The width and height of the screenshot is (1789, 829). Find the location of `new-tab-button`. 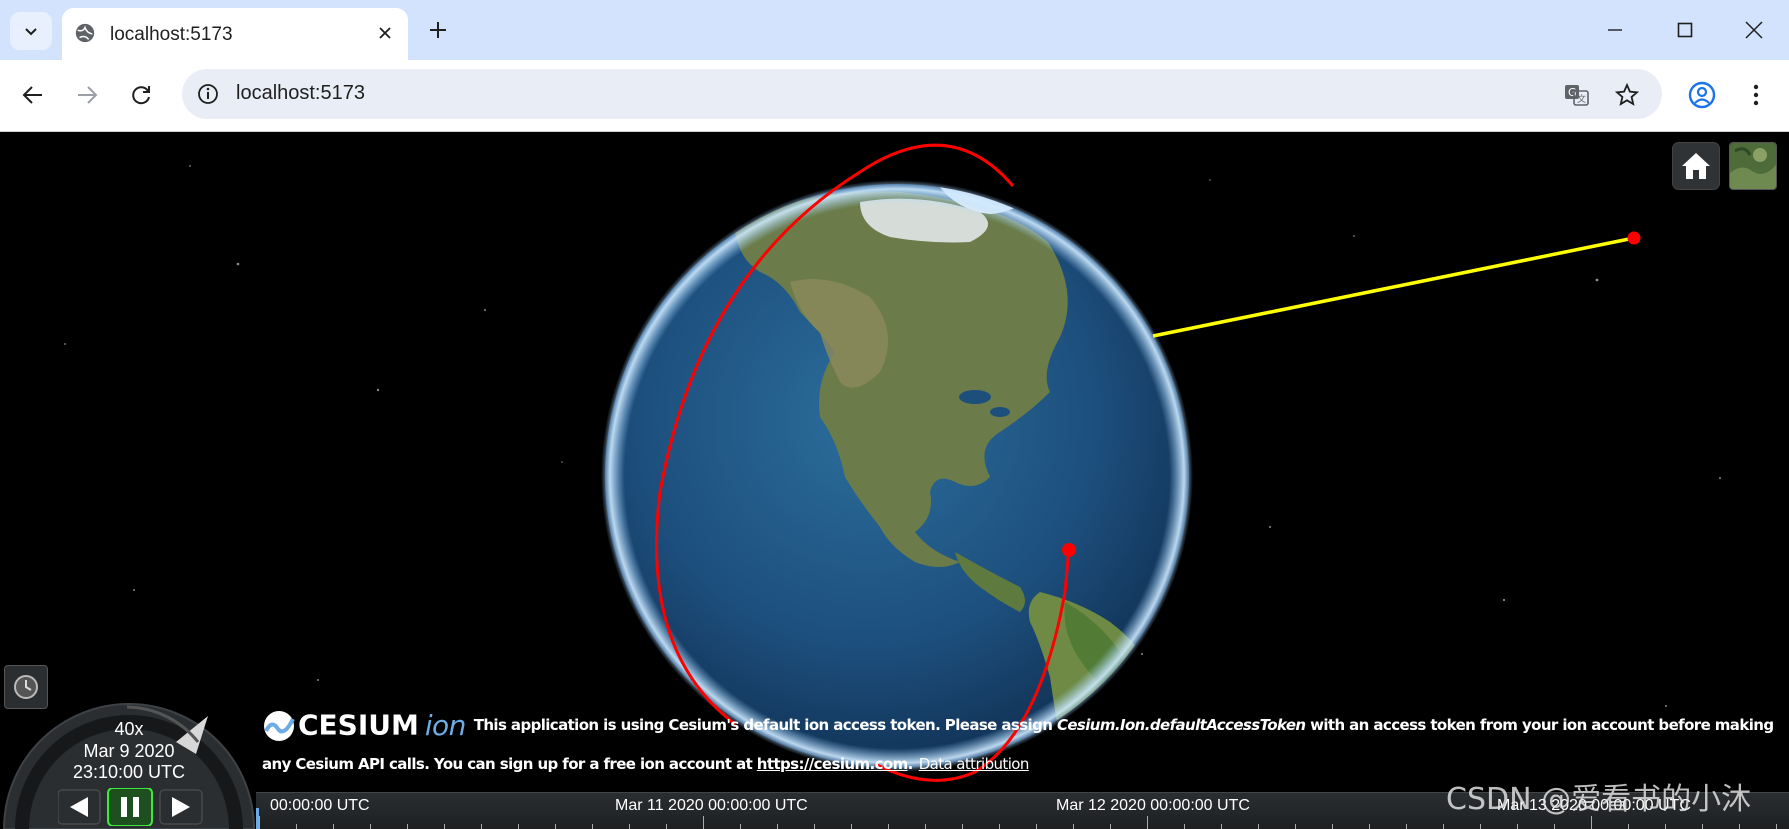

new-tab-button is located at coordinates (438, 30).